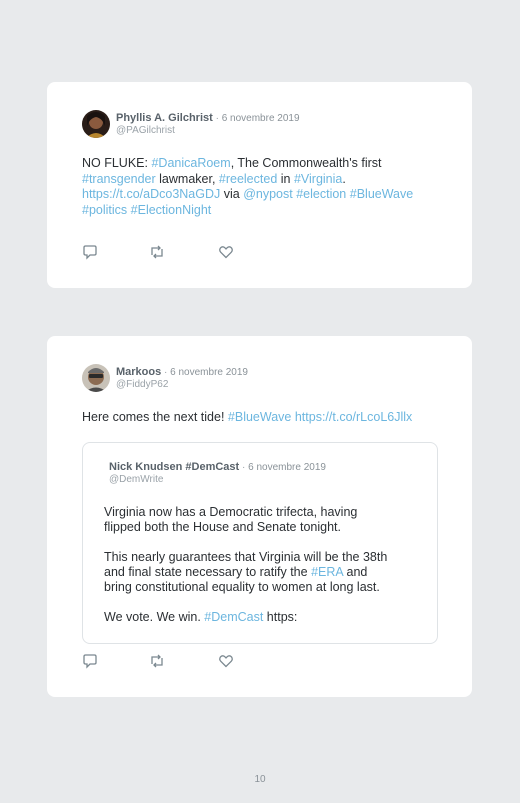  What do you see at coordinates (232, 194) in the screenshot?
I see `text-fragment: via` at bounding box center [232, 194].